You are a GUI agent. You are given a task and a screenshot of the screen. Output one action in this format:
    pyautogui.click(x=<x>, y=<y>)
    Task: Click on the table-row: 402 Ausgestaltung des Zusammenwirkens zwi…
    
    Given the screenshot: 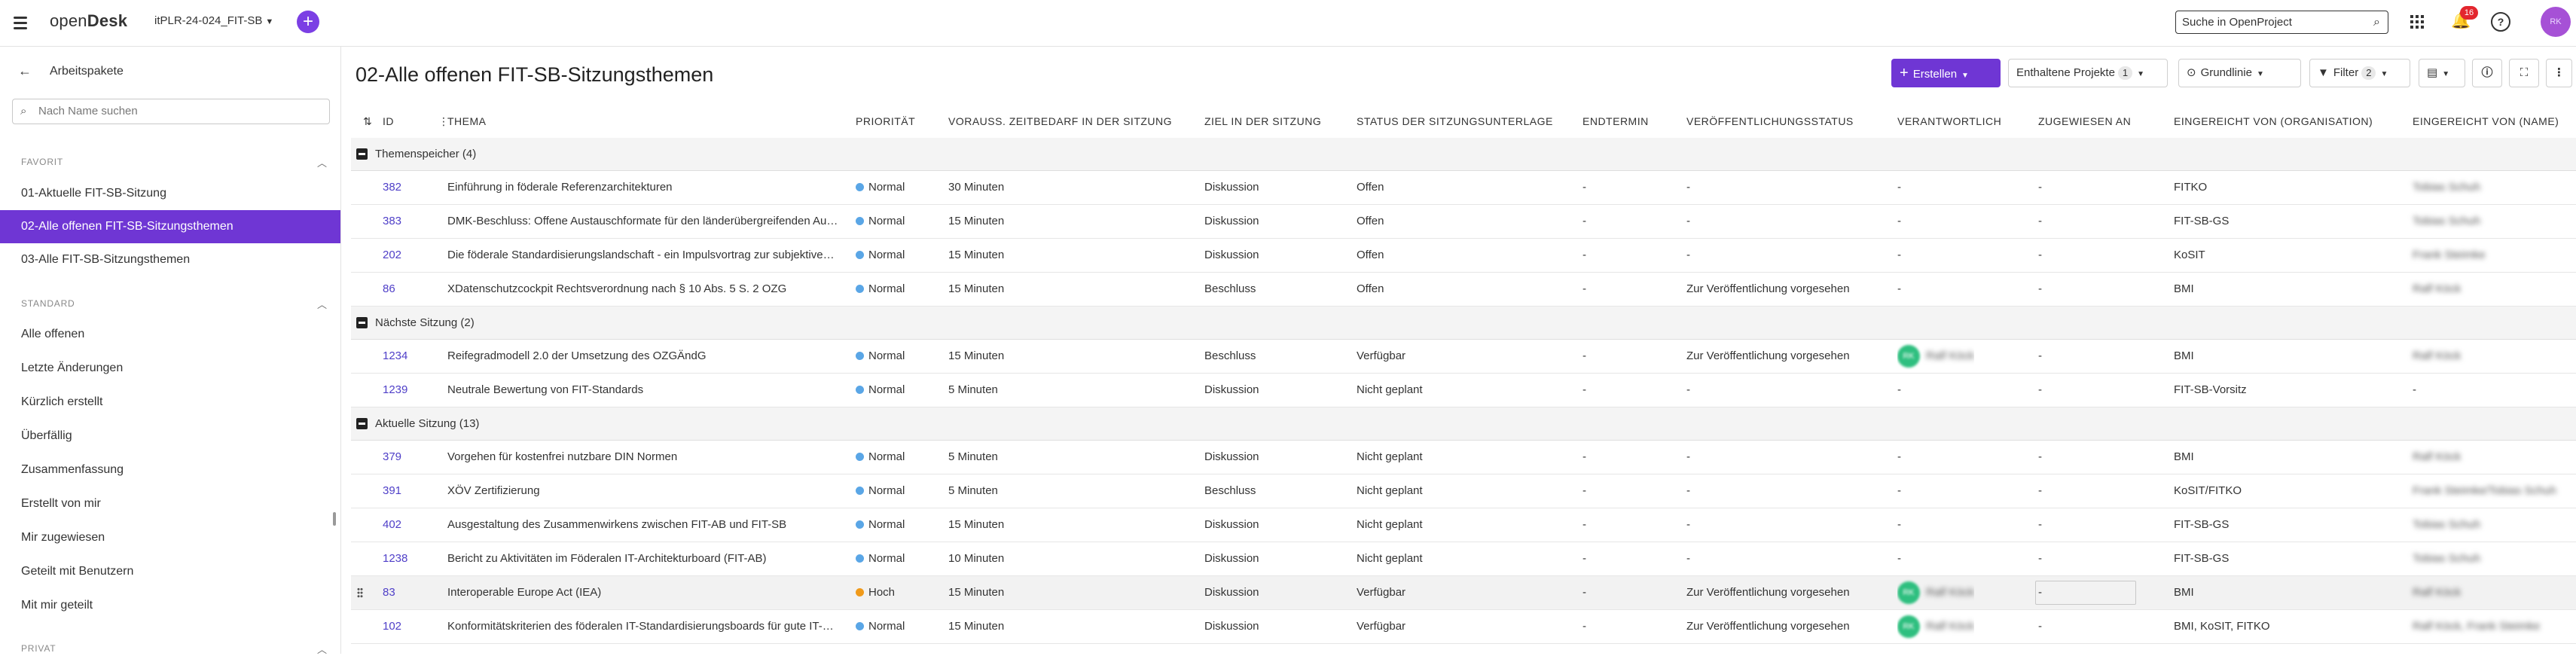 What is the action you would take?
    pyautogui.click(x=1464, y=525)
    